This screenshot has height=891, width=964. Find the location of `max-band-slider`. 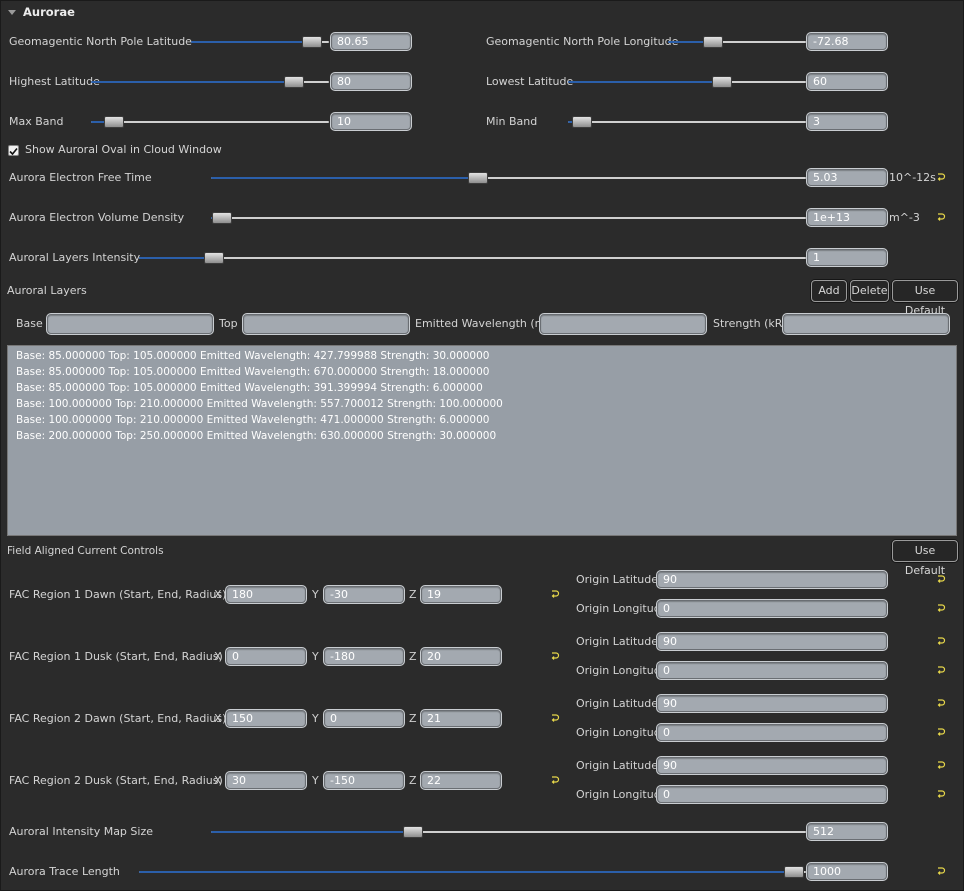

max-band-slider is located at coordinates (210, 122).